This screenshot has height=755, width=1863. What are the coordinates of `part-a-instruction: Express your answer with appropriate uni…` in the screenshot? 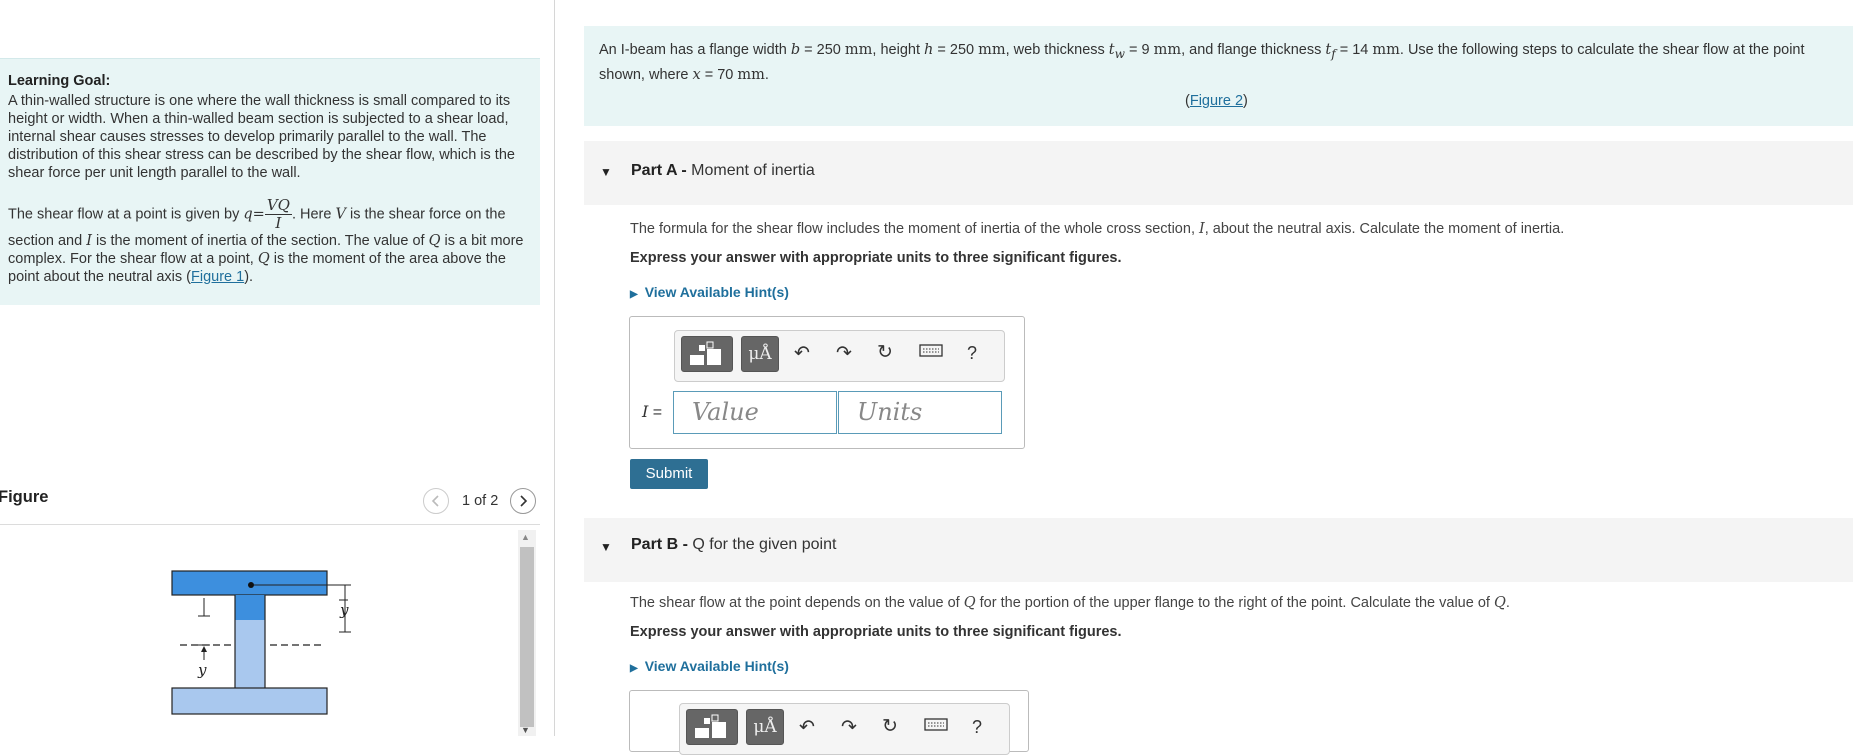 It's located at (876, 258).